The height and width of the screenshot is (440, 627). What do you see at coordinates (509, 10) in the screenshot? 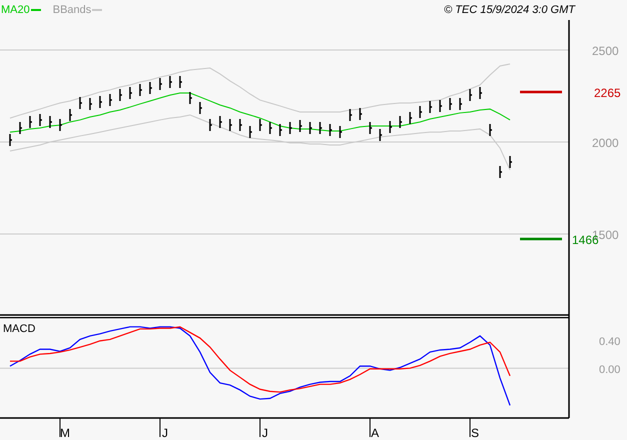
I see `copyright-text: © TEC 15/9/2024 3:0 GMT` at bounding box center [509, 10].